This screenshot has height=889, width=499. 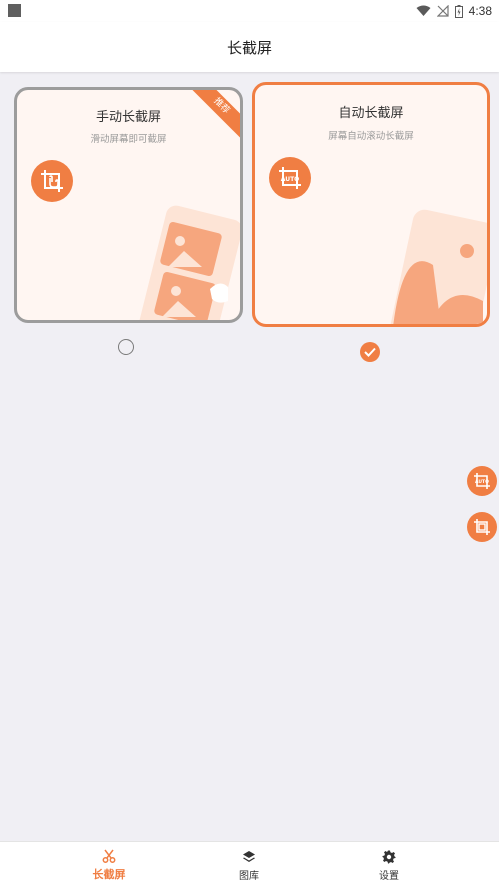 I want to click on gear-icon, so click(x=389, y=856).